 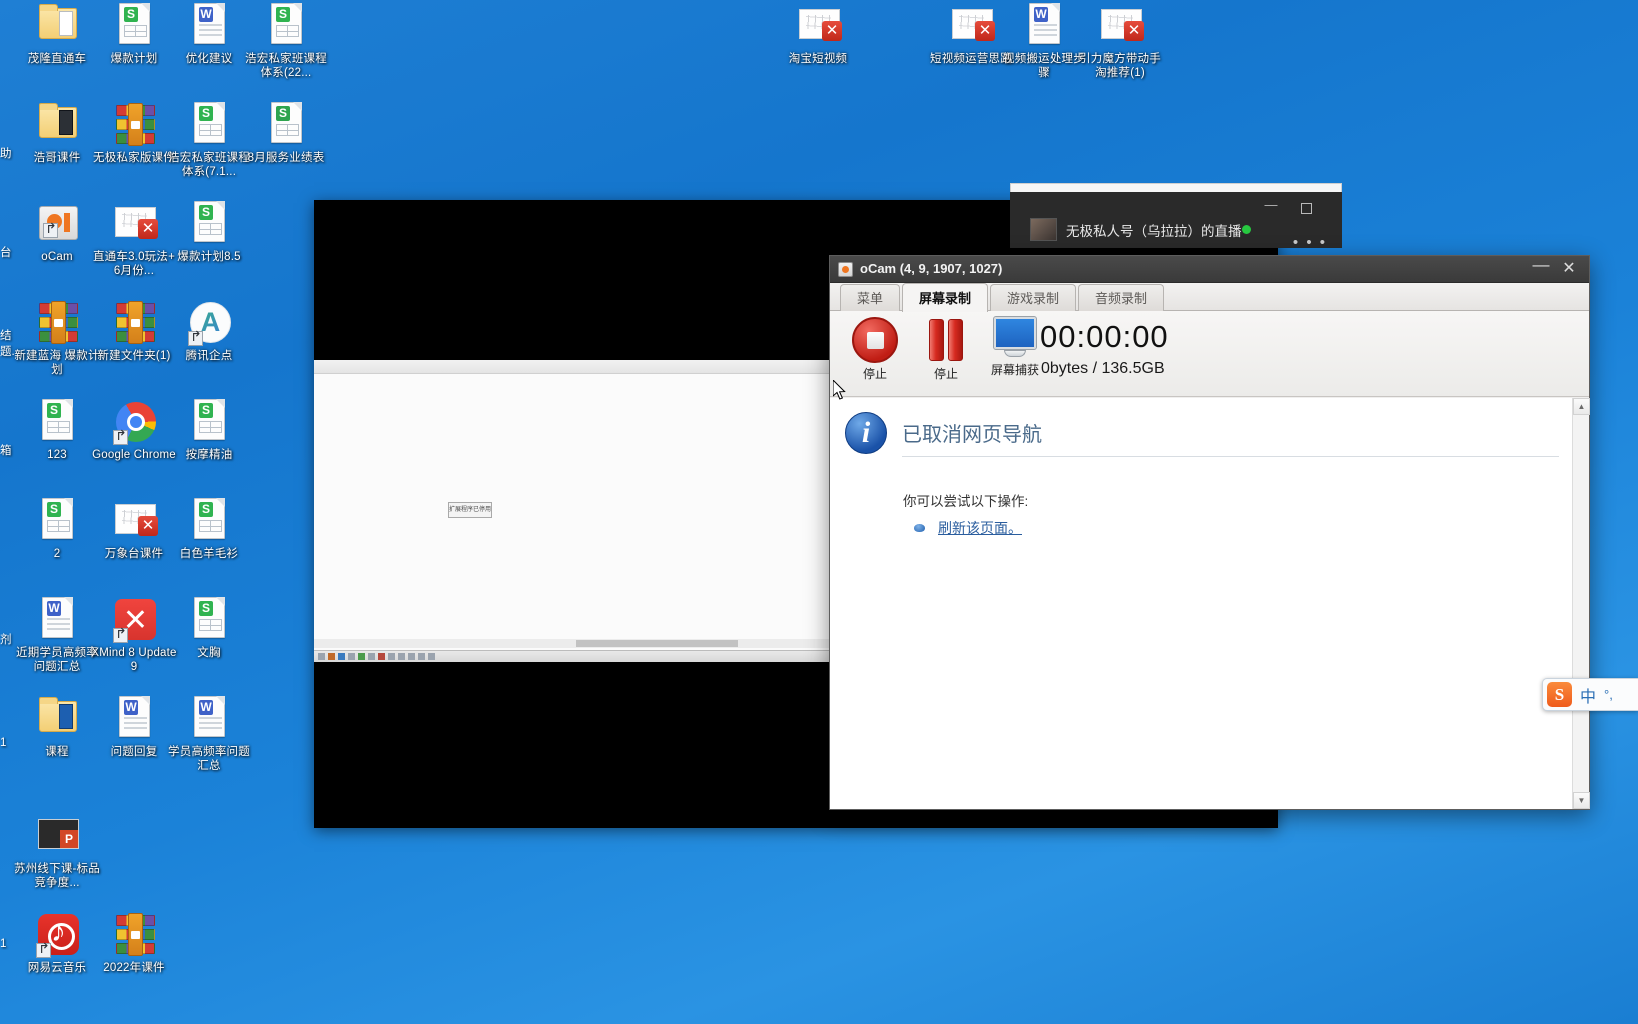 I want to click on more-options-icon: • • •, so click(x=1310, y=242).